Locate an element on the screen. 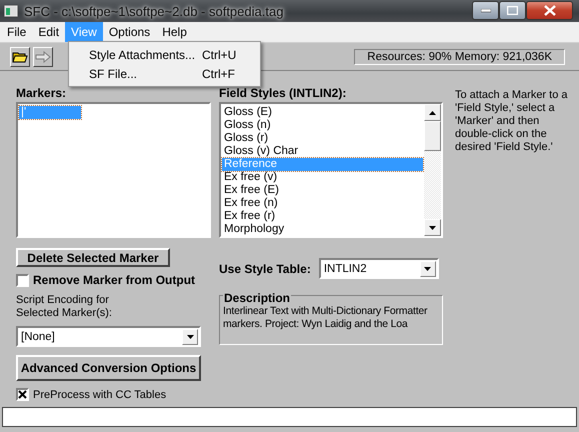 This screenshot has width=579, height=432. shortcut-label: Ctrl+F is located at coordinates (218, 73).